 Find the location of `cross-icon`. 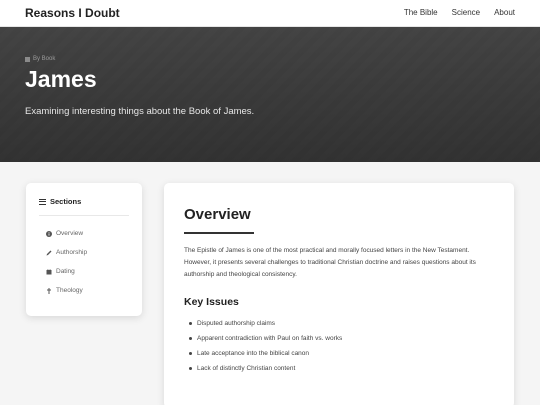

cross-icon is located at coordinates (49, 290).